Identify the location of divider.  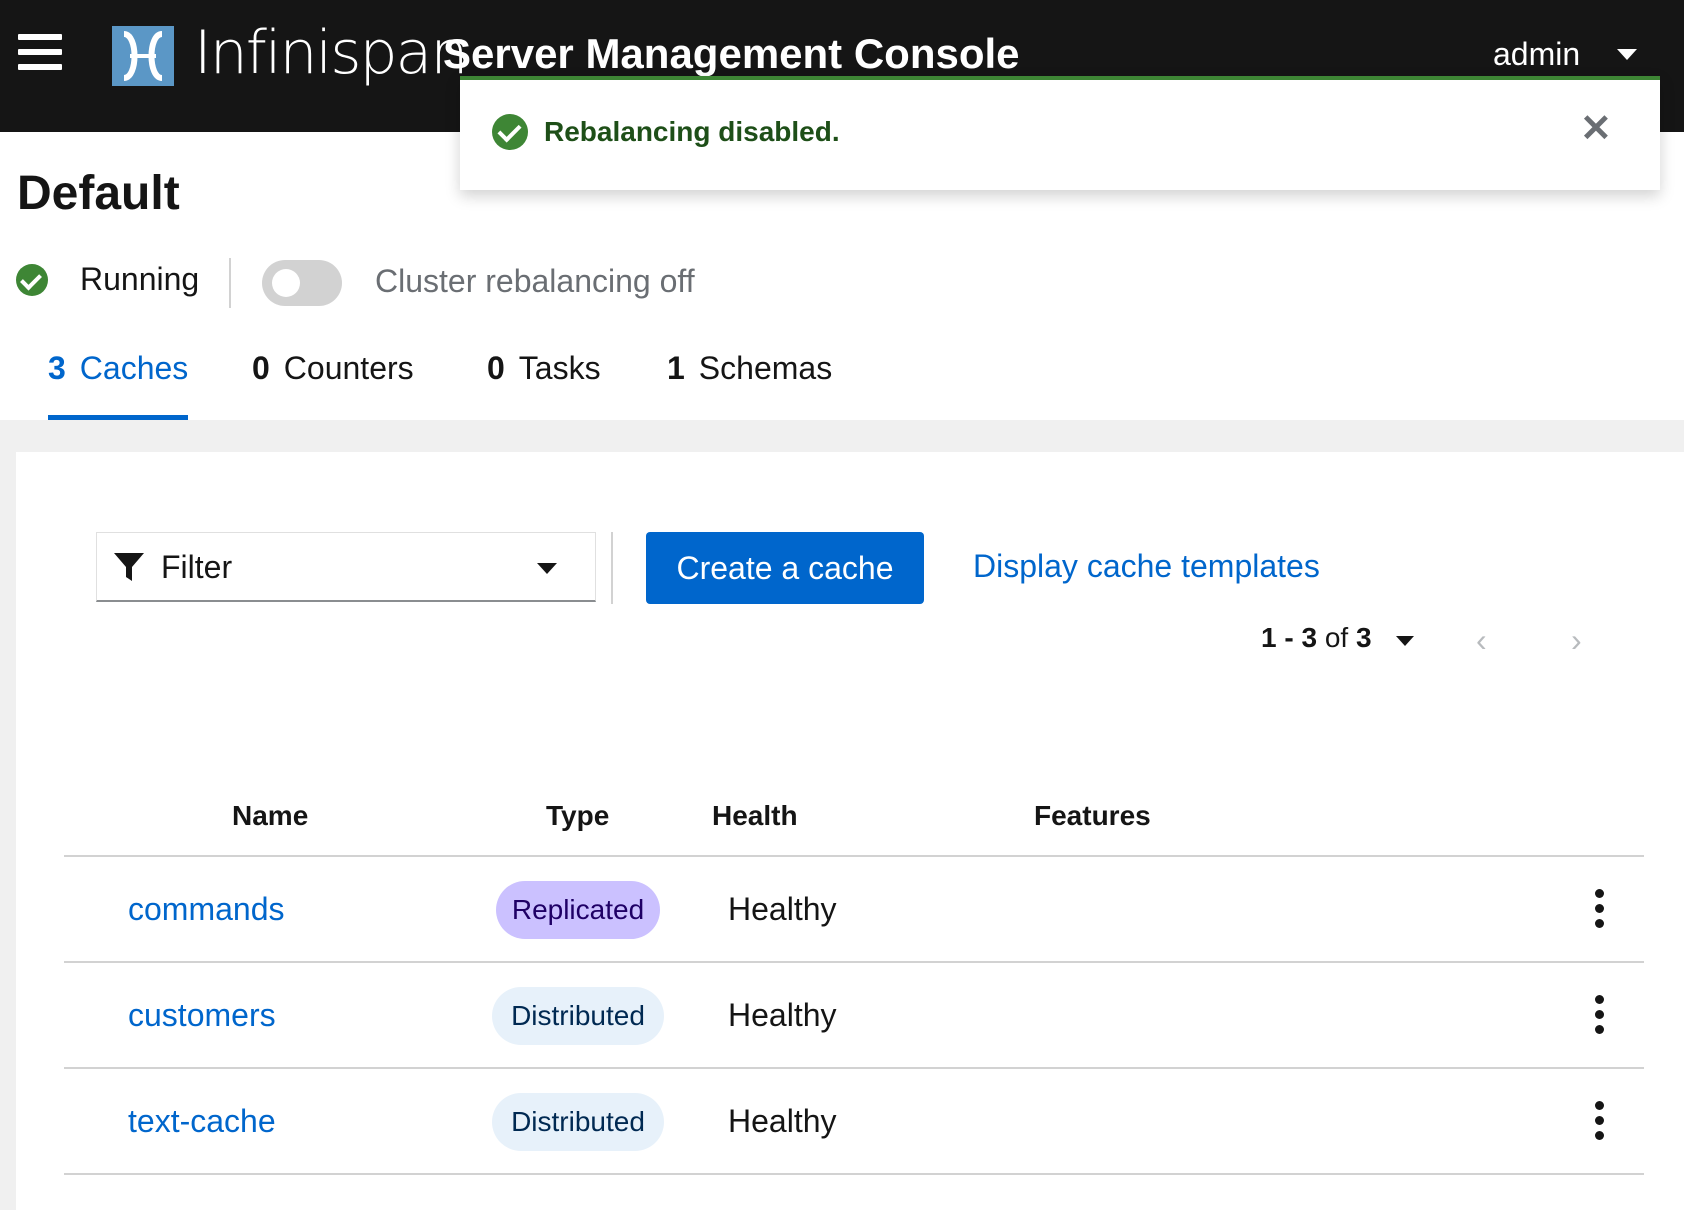
(230, 283).